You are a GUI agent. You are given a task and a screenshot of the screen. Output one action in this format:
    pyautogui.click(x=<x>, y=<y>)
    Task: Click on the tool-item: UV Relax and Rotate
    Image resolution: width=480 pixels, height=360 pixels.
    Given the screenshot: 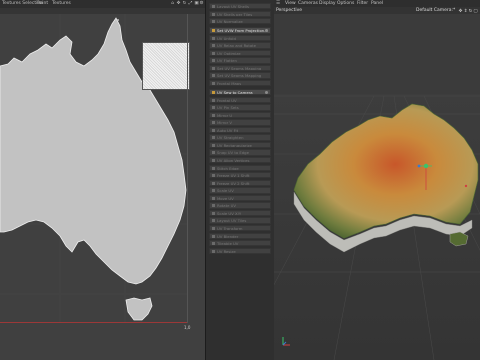 What is the action you would take?
    pyautogui.click(x=240, y=45)
    